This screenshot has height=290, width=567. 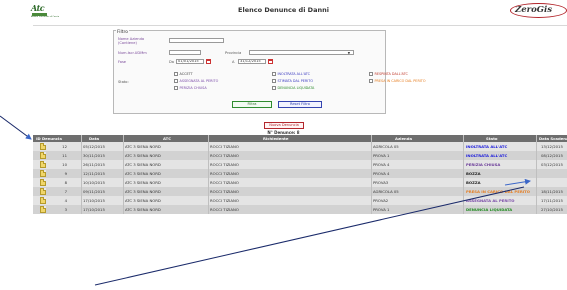 I want to click on cell-id: 9, so click(x=65, y=173).